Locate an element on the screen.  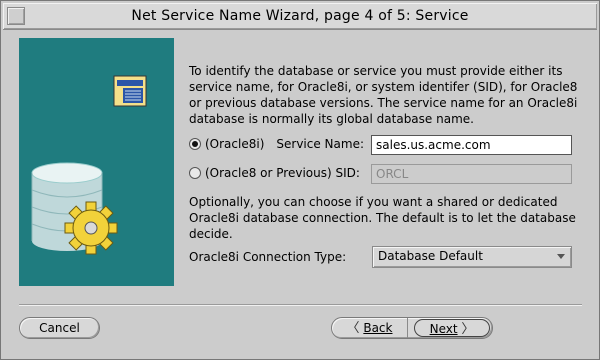
service-name-radio-label: (Oracle8i) is located at coordinates (234, 144).